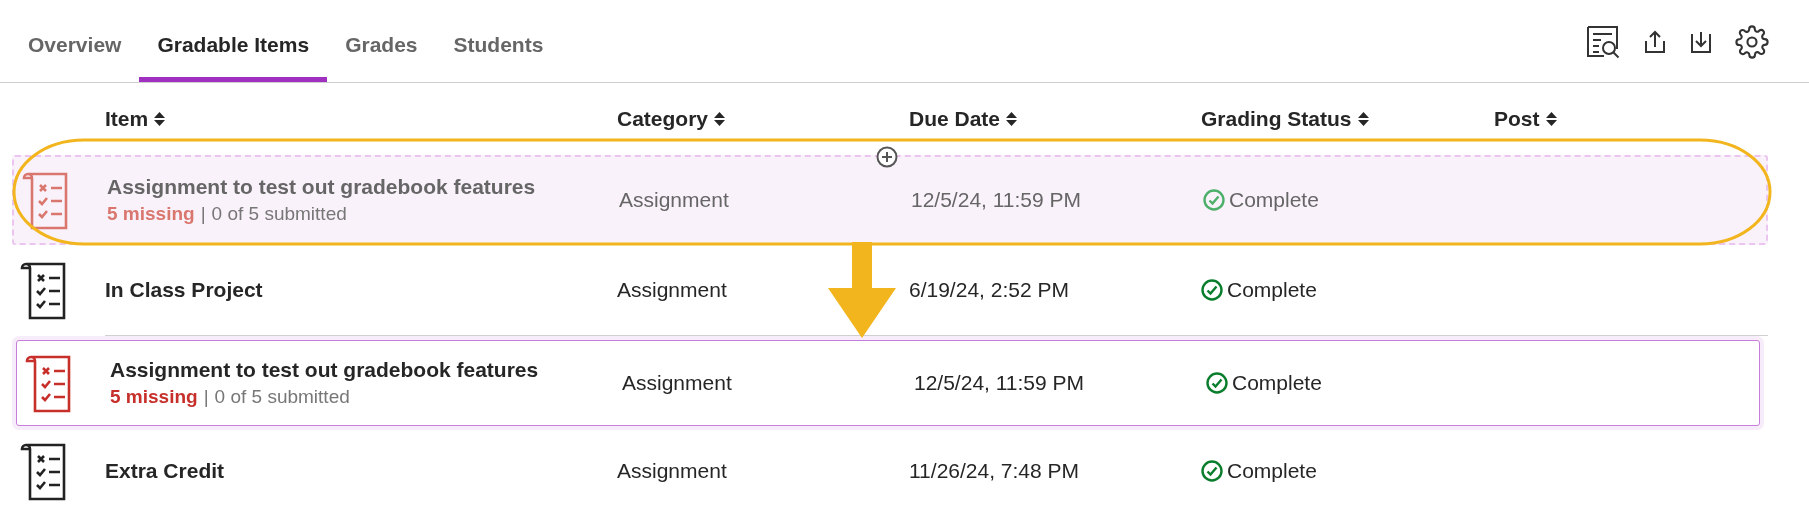 This screenshot has height=511, width=1809. Describe the element at coordinates (75, 57) in the screenshot. I see `tab: Overview` at that location.